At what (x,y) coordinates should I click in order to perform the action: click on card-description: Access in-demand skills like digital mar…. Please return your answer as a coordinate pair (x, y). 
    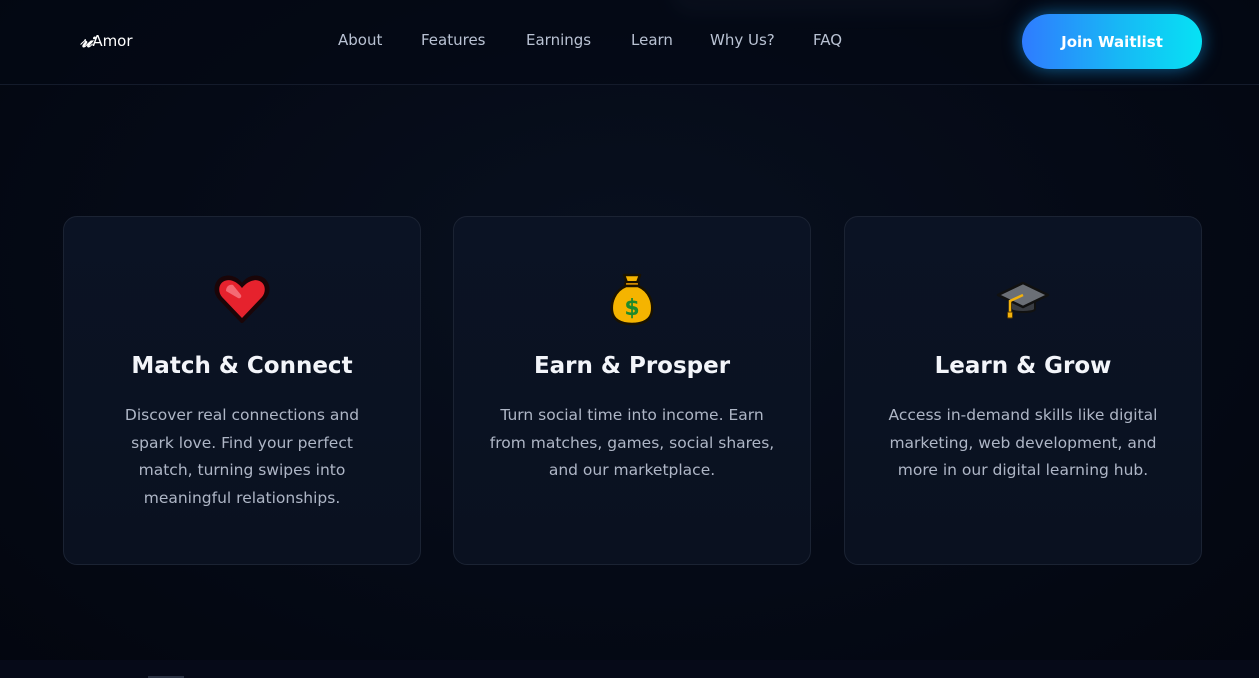
    Looking at the image, I should click on (1023, 442).